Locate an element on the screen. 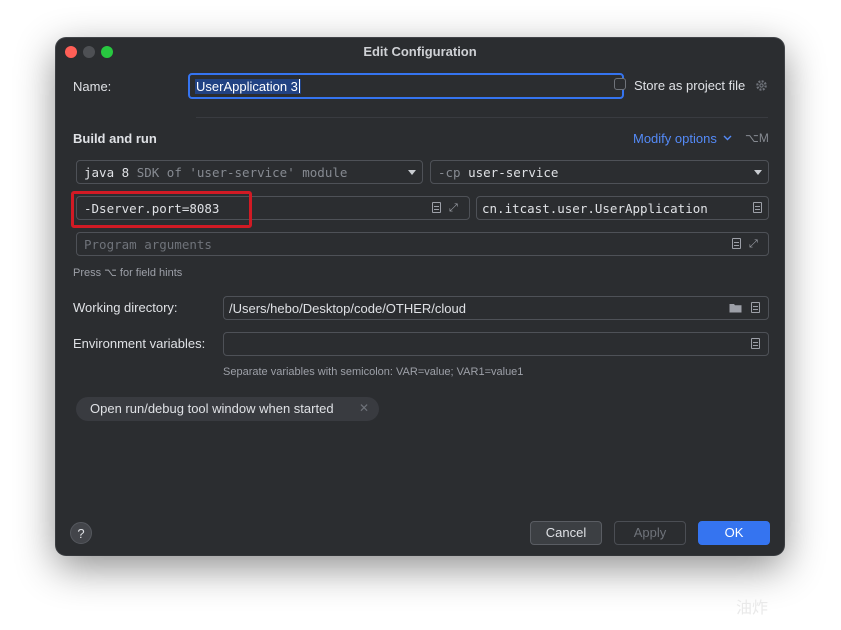 The height and width of the screenshot is (630, 841). dialog-title: Edit Configuration is located at coordinates (420, 51).